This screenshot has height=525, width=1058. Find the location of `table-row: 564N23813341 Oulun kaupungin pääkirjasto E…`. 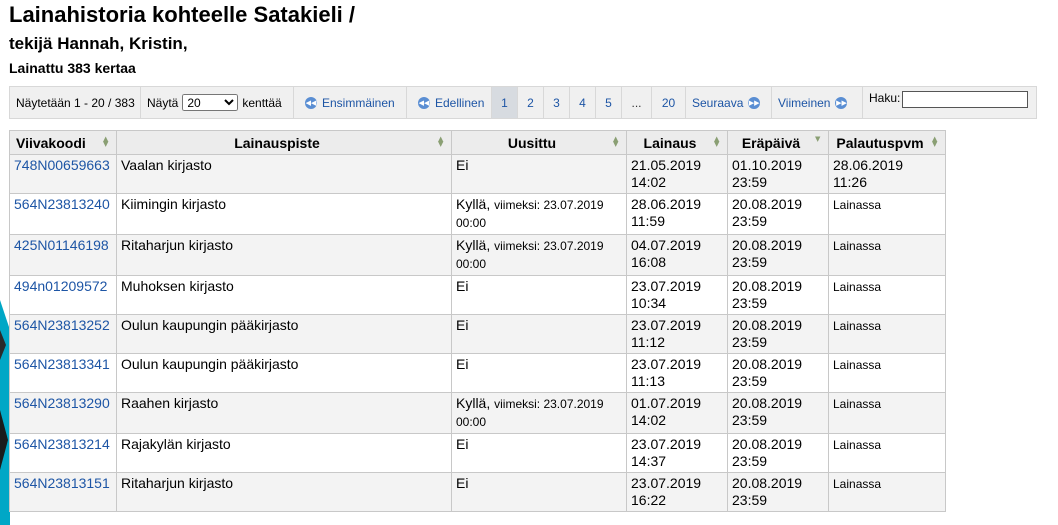

table-row: 564N23813341 Oulun kaupungin pääkirjasto E… is located at coordinates (477, 373).